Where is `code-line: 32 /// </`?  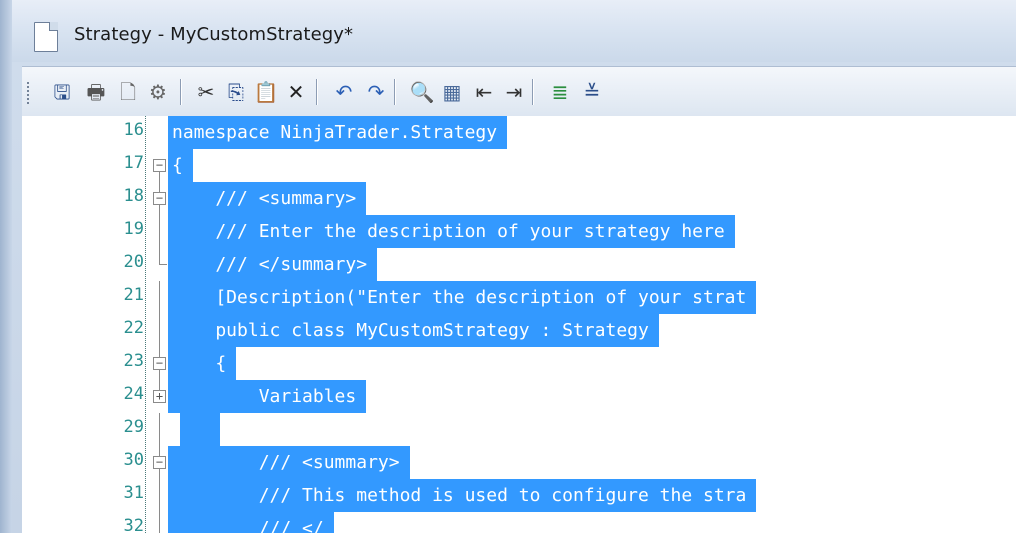 code-line: 32 /// </ is located at coordinates (519, 522).